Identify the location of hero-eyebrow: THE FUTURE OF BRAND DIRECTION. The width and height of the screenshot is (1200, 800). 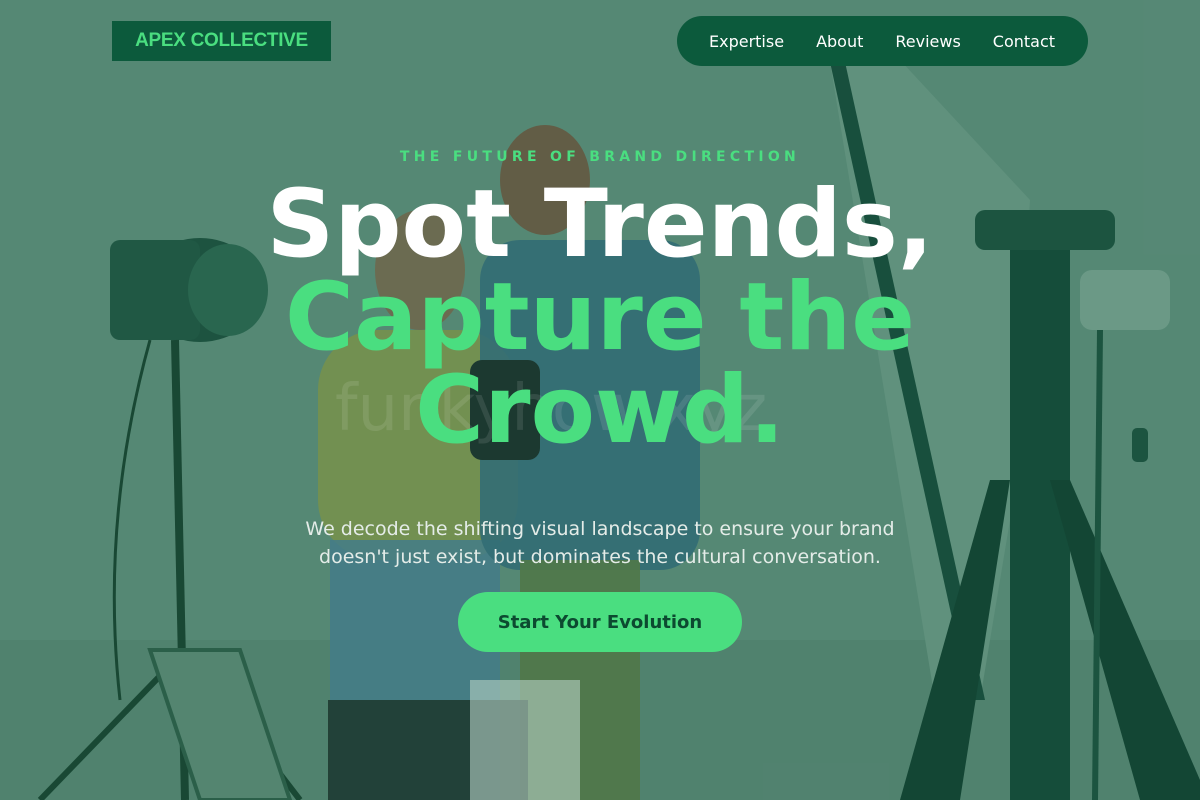
(600, 157).